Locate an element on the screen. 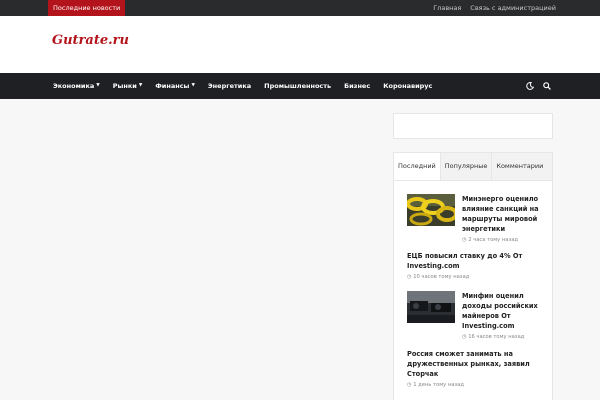  tab-bar: Последний Популярные Комментарии is located at coordinates (473, 167).